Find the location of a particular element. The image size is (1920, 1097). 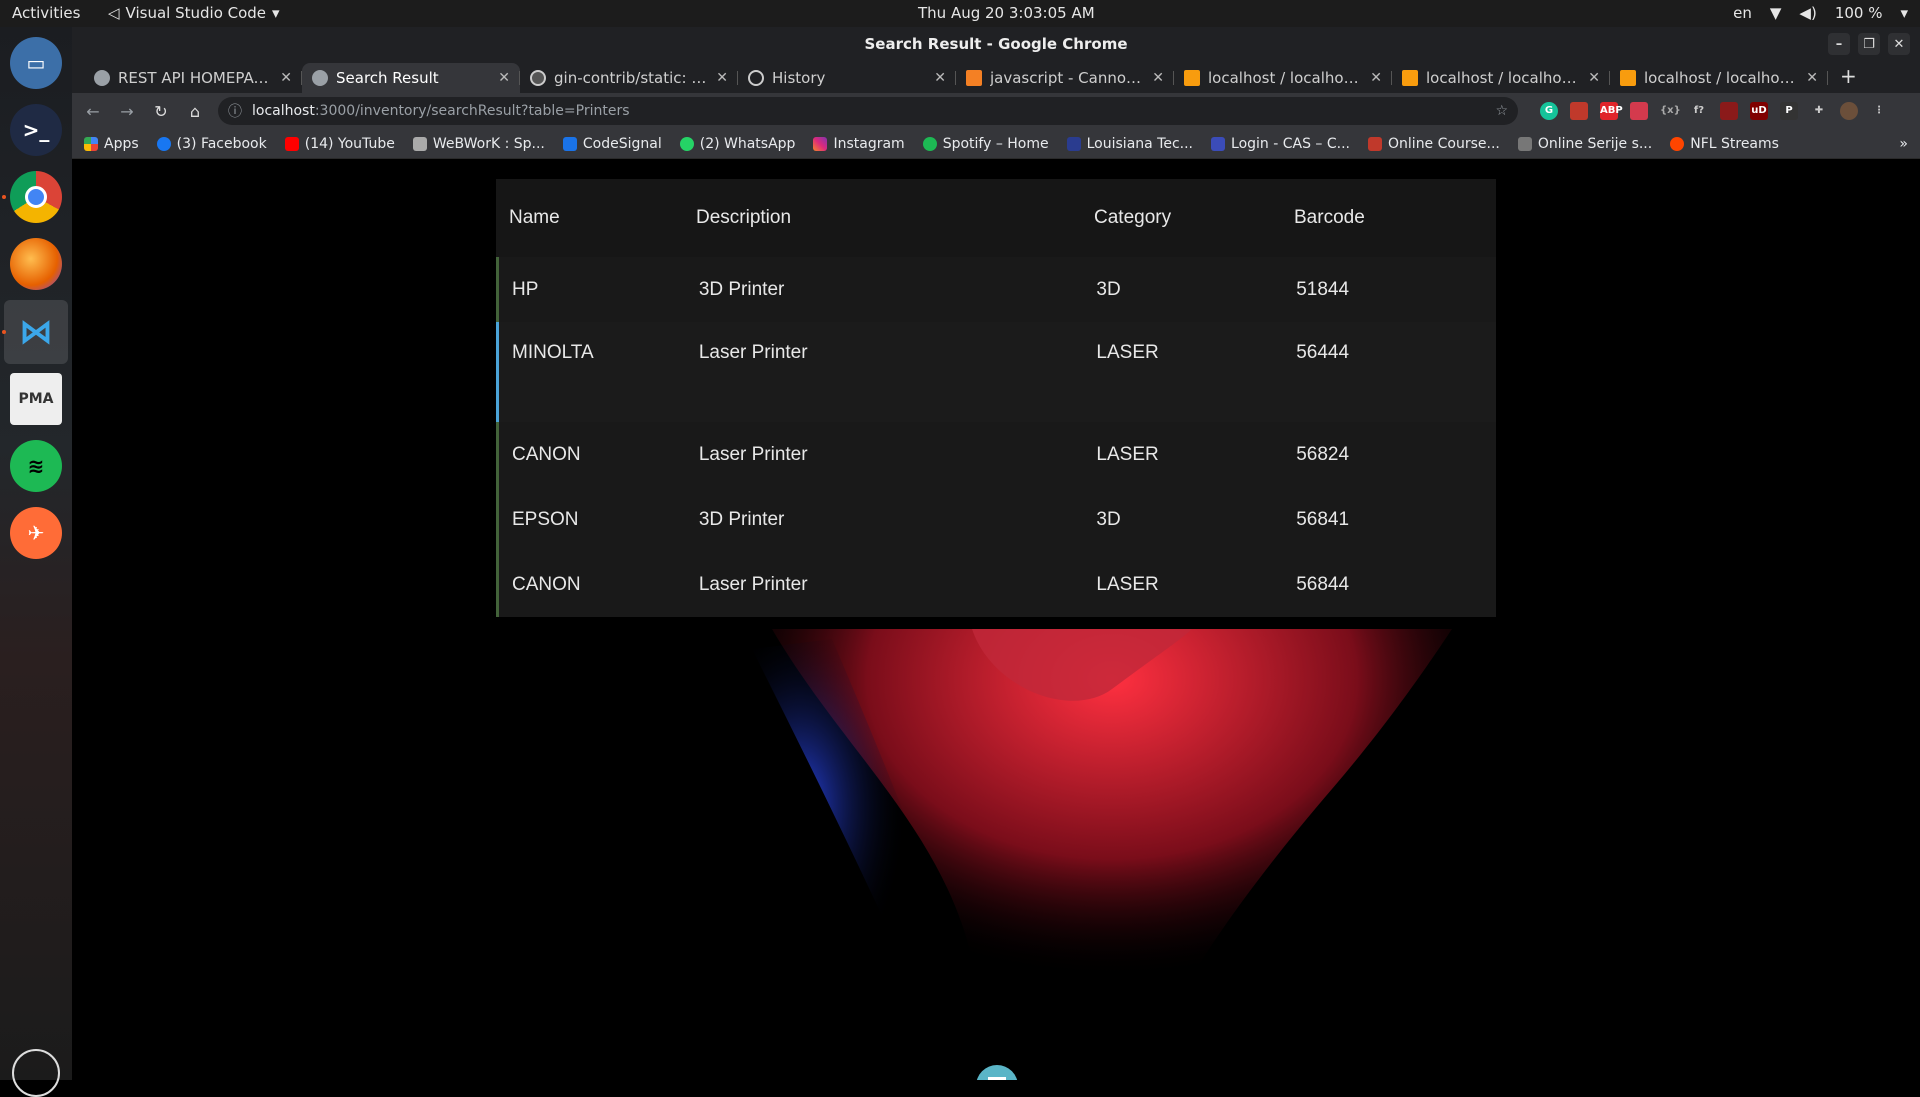

tab-rest-api: REST API HOMEPAGE ✕ is located at coordinates (193, 78).